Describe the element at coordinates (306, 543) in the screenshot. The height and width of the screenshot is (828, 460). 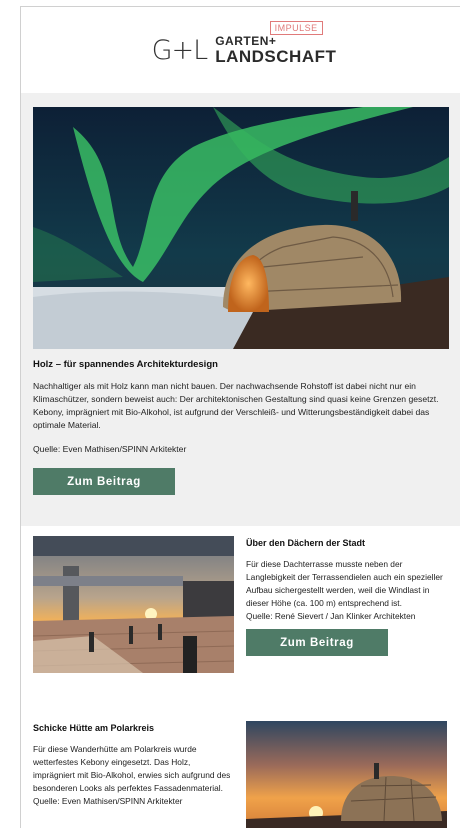
I see `rooftop-article-title: Über den Dächern der Stadt` at that location.